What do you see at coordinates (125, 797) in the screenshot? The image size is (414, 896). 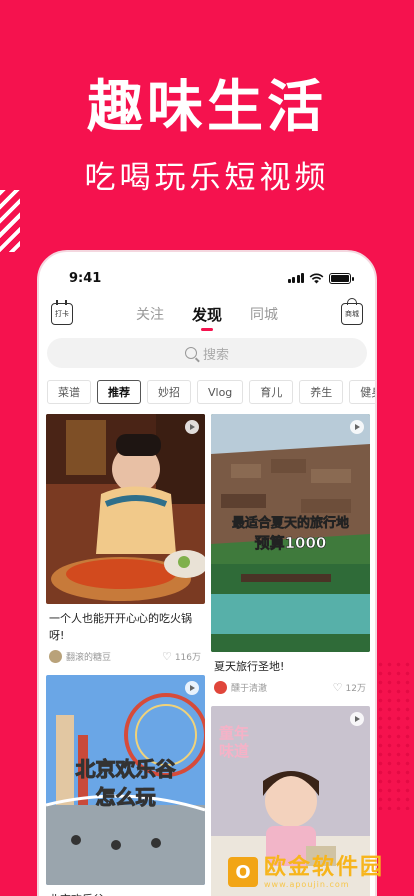 I see `overlay-subtitle: 怎么玩` at bounding box center [125, 797].